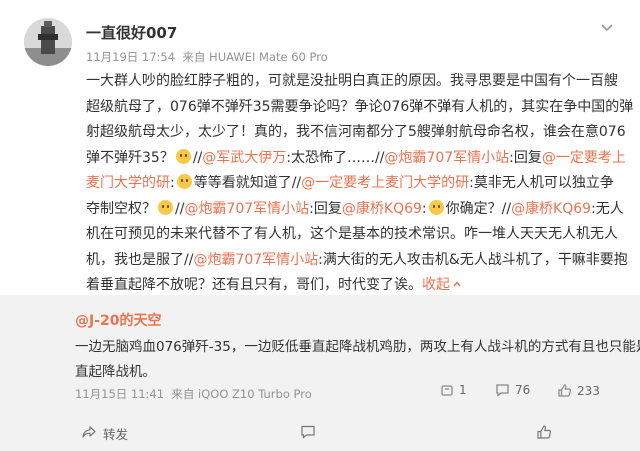 The height and width of the screenshot is (451, 640). Describe the element at coordinates (463, 390) in the screenshot. I see `quoted-repost-count: 1` at that location.